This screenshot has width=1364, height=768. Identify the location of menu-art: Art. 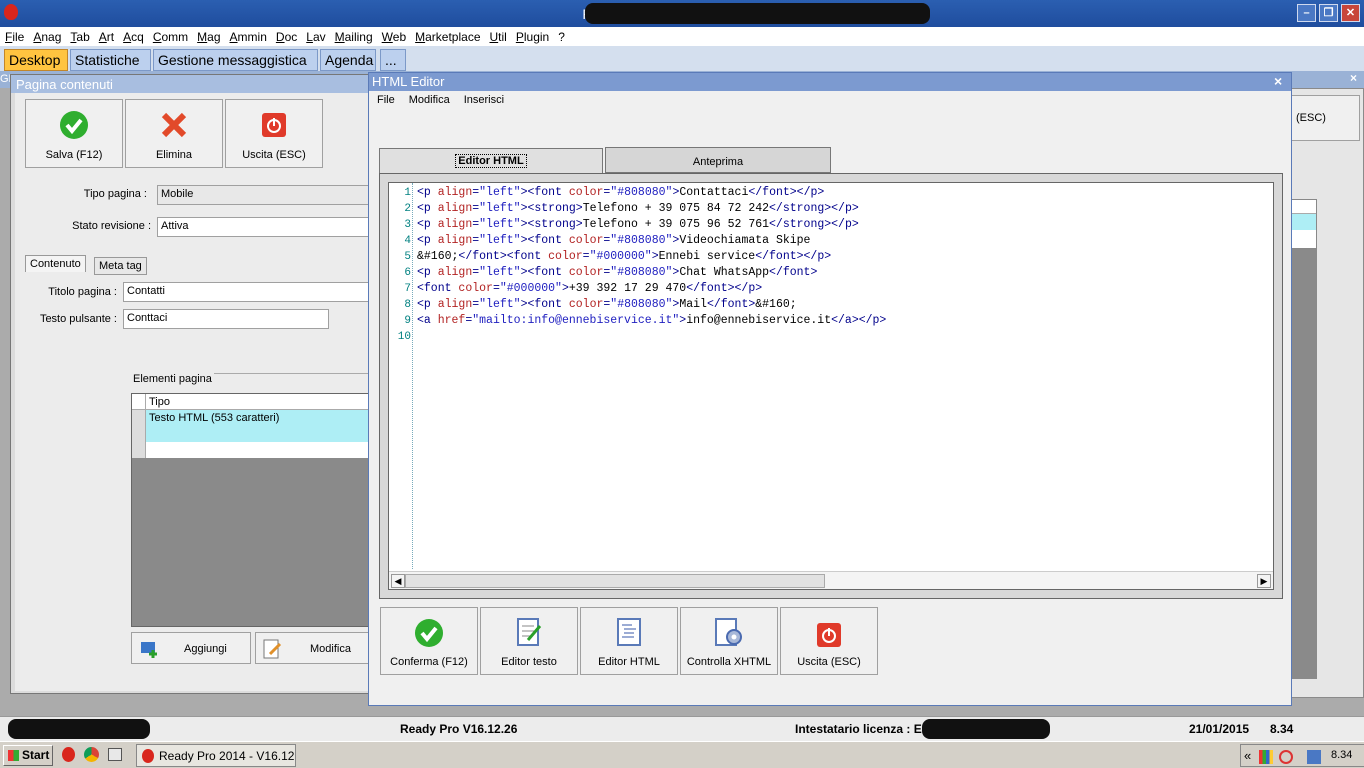
(106, 35).